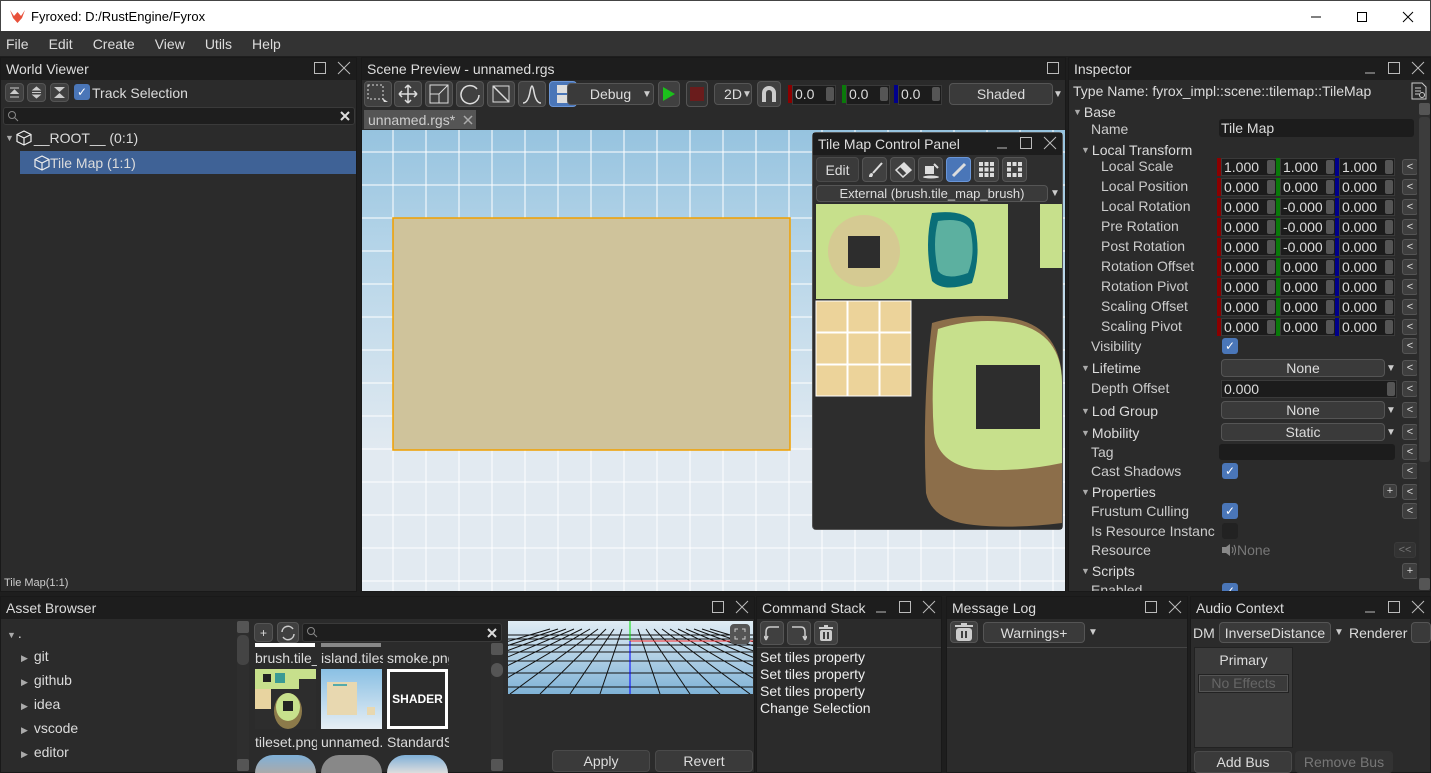 This screenshot has height=773, width=1431. What do you see at coordinates (812, 95) in the screenshot?
I see `snap-x-input: 0.0` at bounding box center [812, 95].